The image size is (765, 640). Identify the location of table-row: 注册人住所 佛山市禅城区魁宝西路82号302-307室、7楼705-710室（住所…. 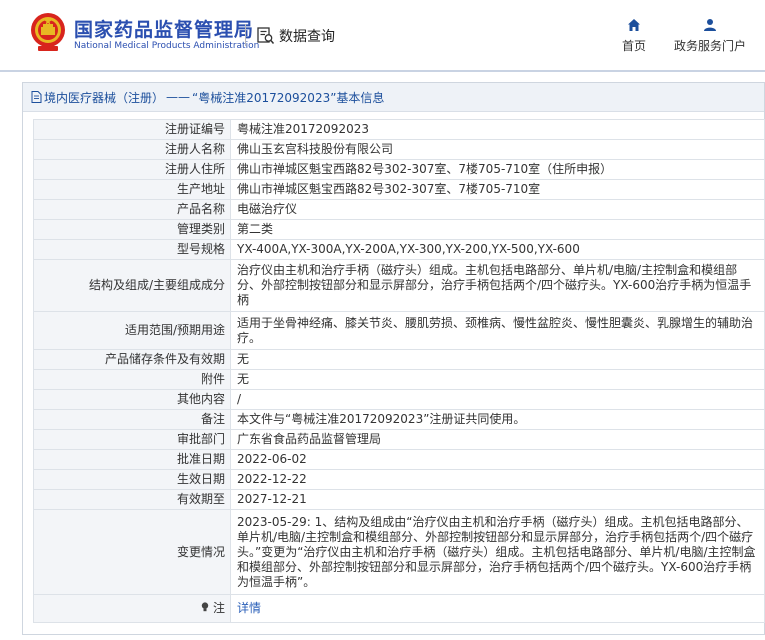
(399, 169).